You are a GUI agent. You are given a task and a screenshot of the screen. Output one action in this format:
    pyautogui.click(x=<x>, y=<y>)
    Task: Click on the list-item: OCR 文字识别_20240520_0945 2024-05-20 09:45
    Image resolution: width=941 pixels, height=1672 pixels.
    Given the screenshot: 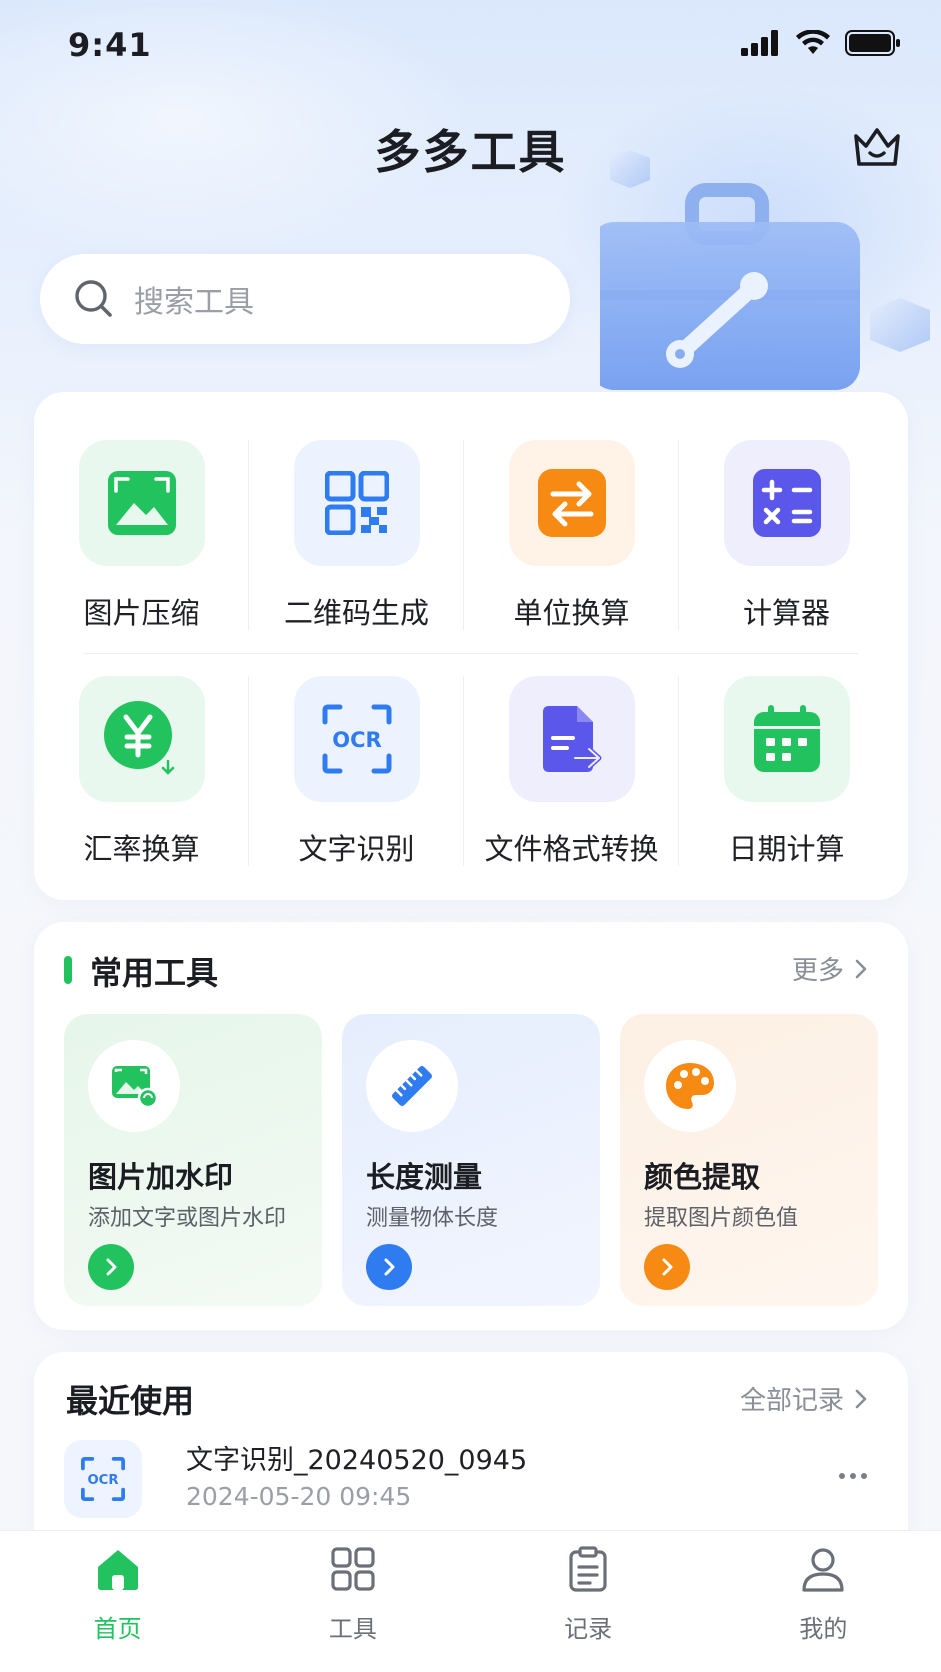 What is the action you would take?
    pyautogui.click(x=471, y=1483)
    